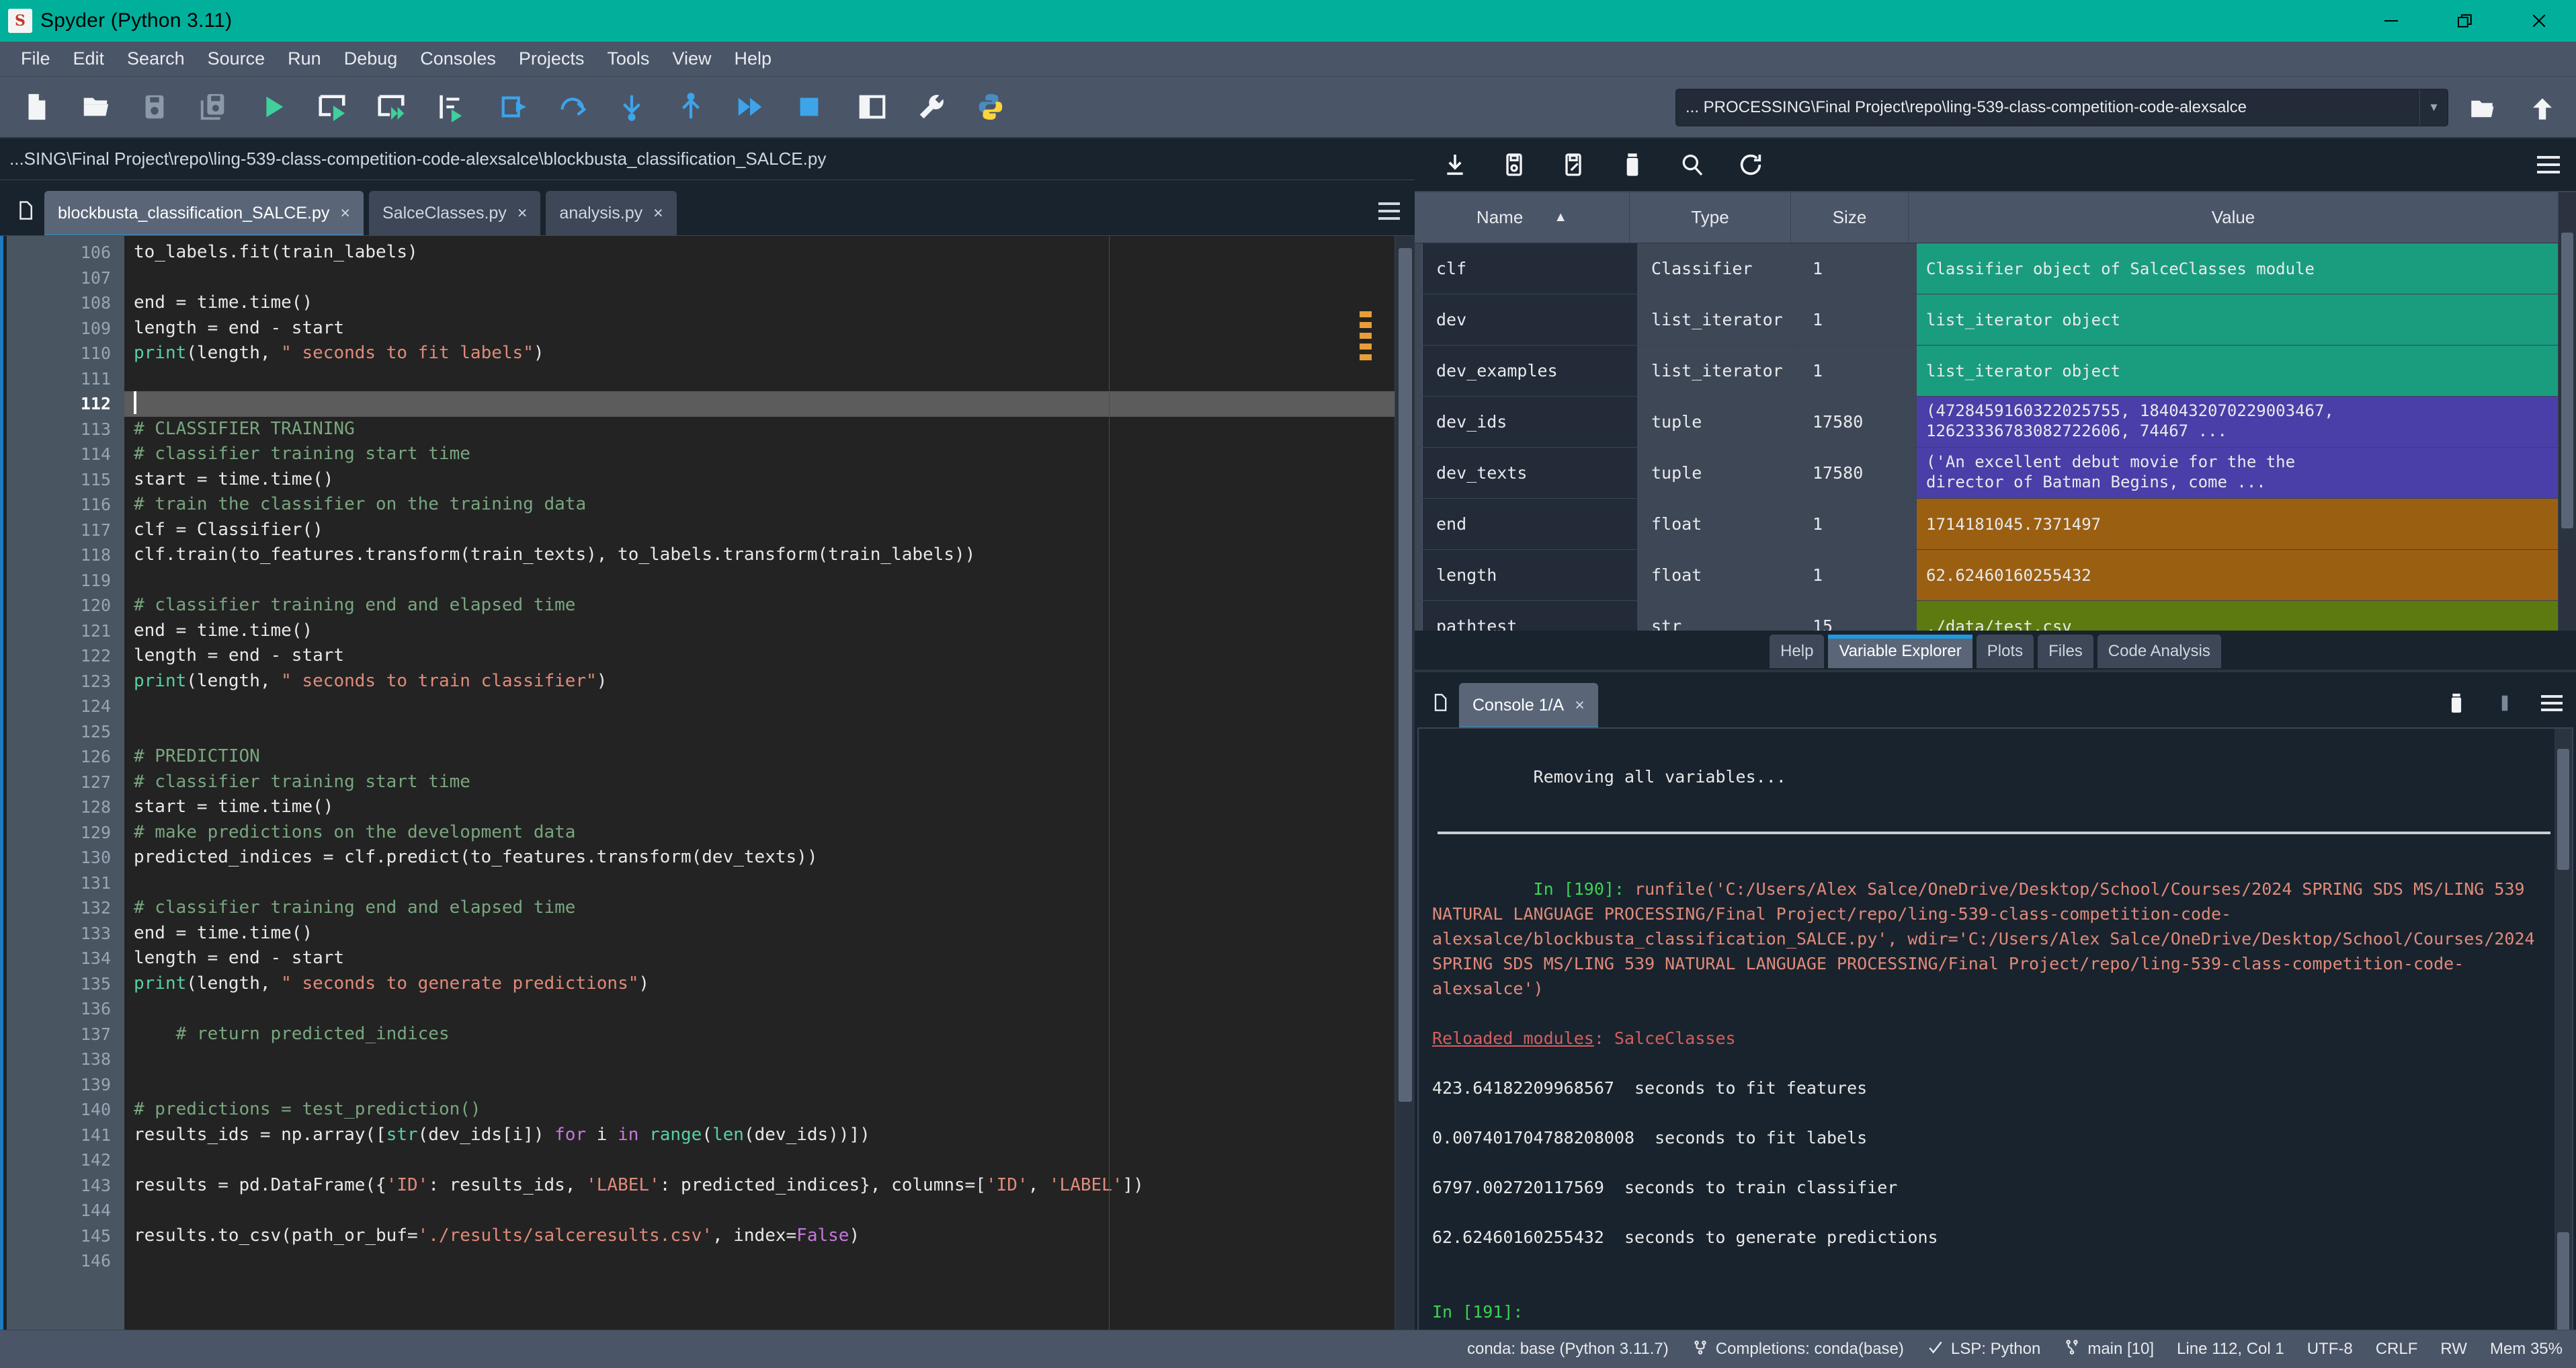  I want to click on line-number: 116, so click(95, 504).